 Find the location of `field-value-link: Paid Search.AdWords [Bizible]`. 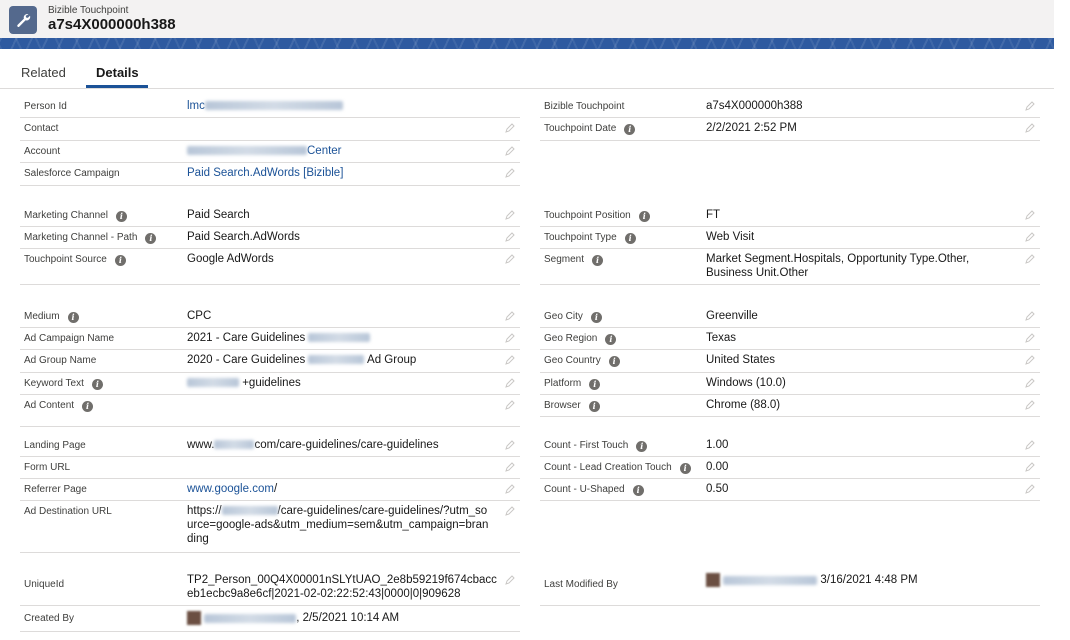

field-value-link: Paid Search.AdWords [Bizible] is located at coordinates (342, 173).